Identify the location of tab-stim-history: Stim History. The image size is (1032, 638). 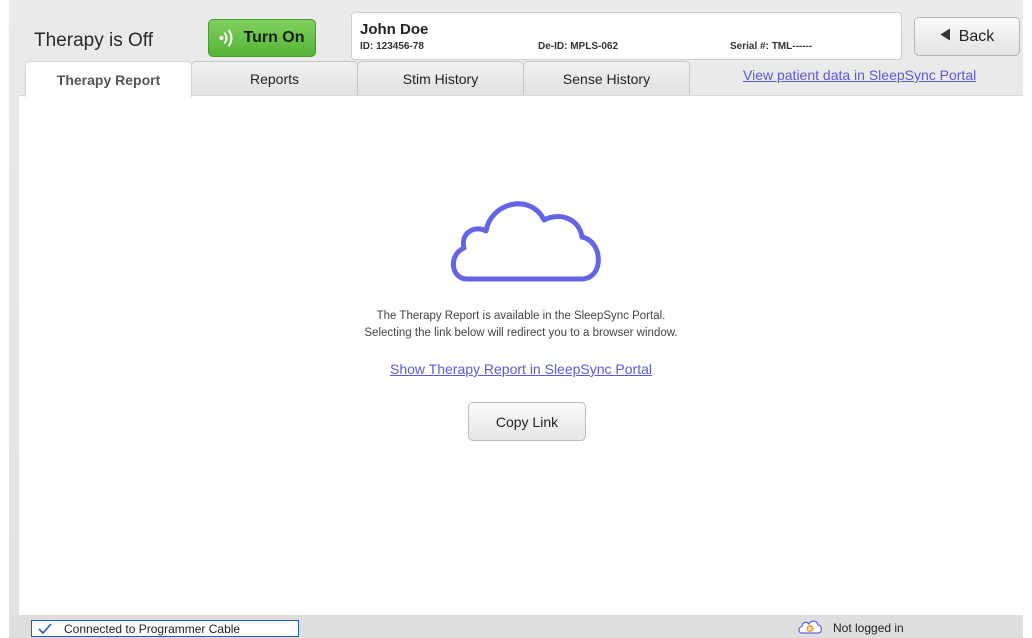
(440, 78).